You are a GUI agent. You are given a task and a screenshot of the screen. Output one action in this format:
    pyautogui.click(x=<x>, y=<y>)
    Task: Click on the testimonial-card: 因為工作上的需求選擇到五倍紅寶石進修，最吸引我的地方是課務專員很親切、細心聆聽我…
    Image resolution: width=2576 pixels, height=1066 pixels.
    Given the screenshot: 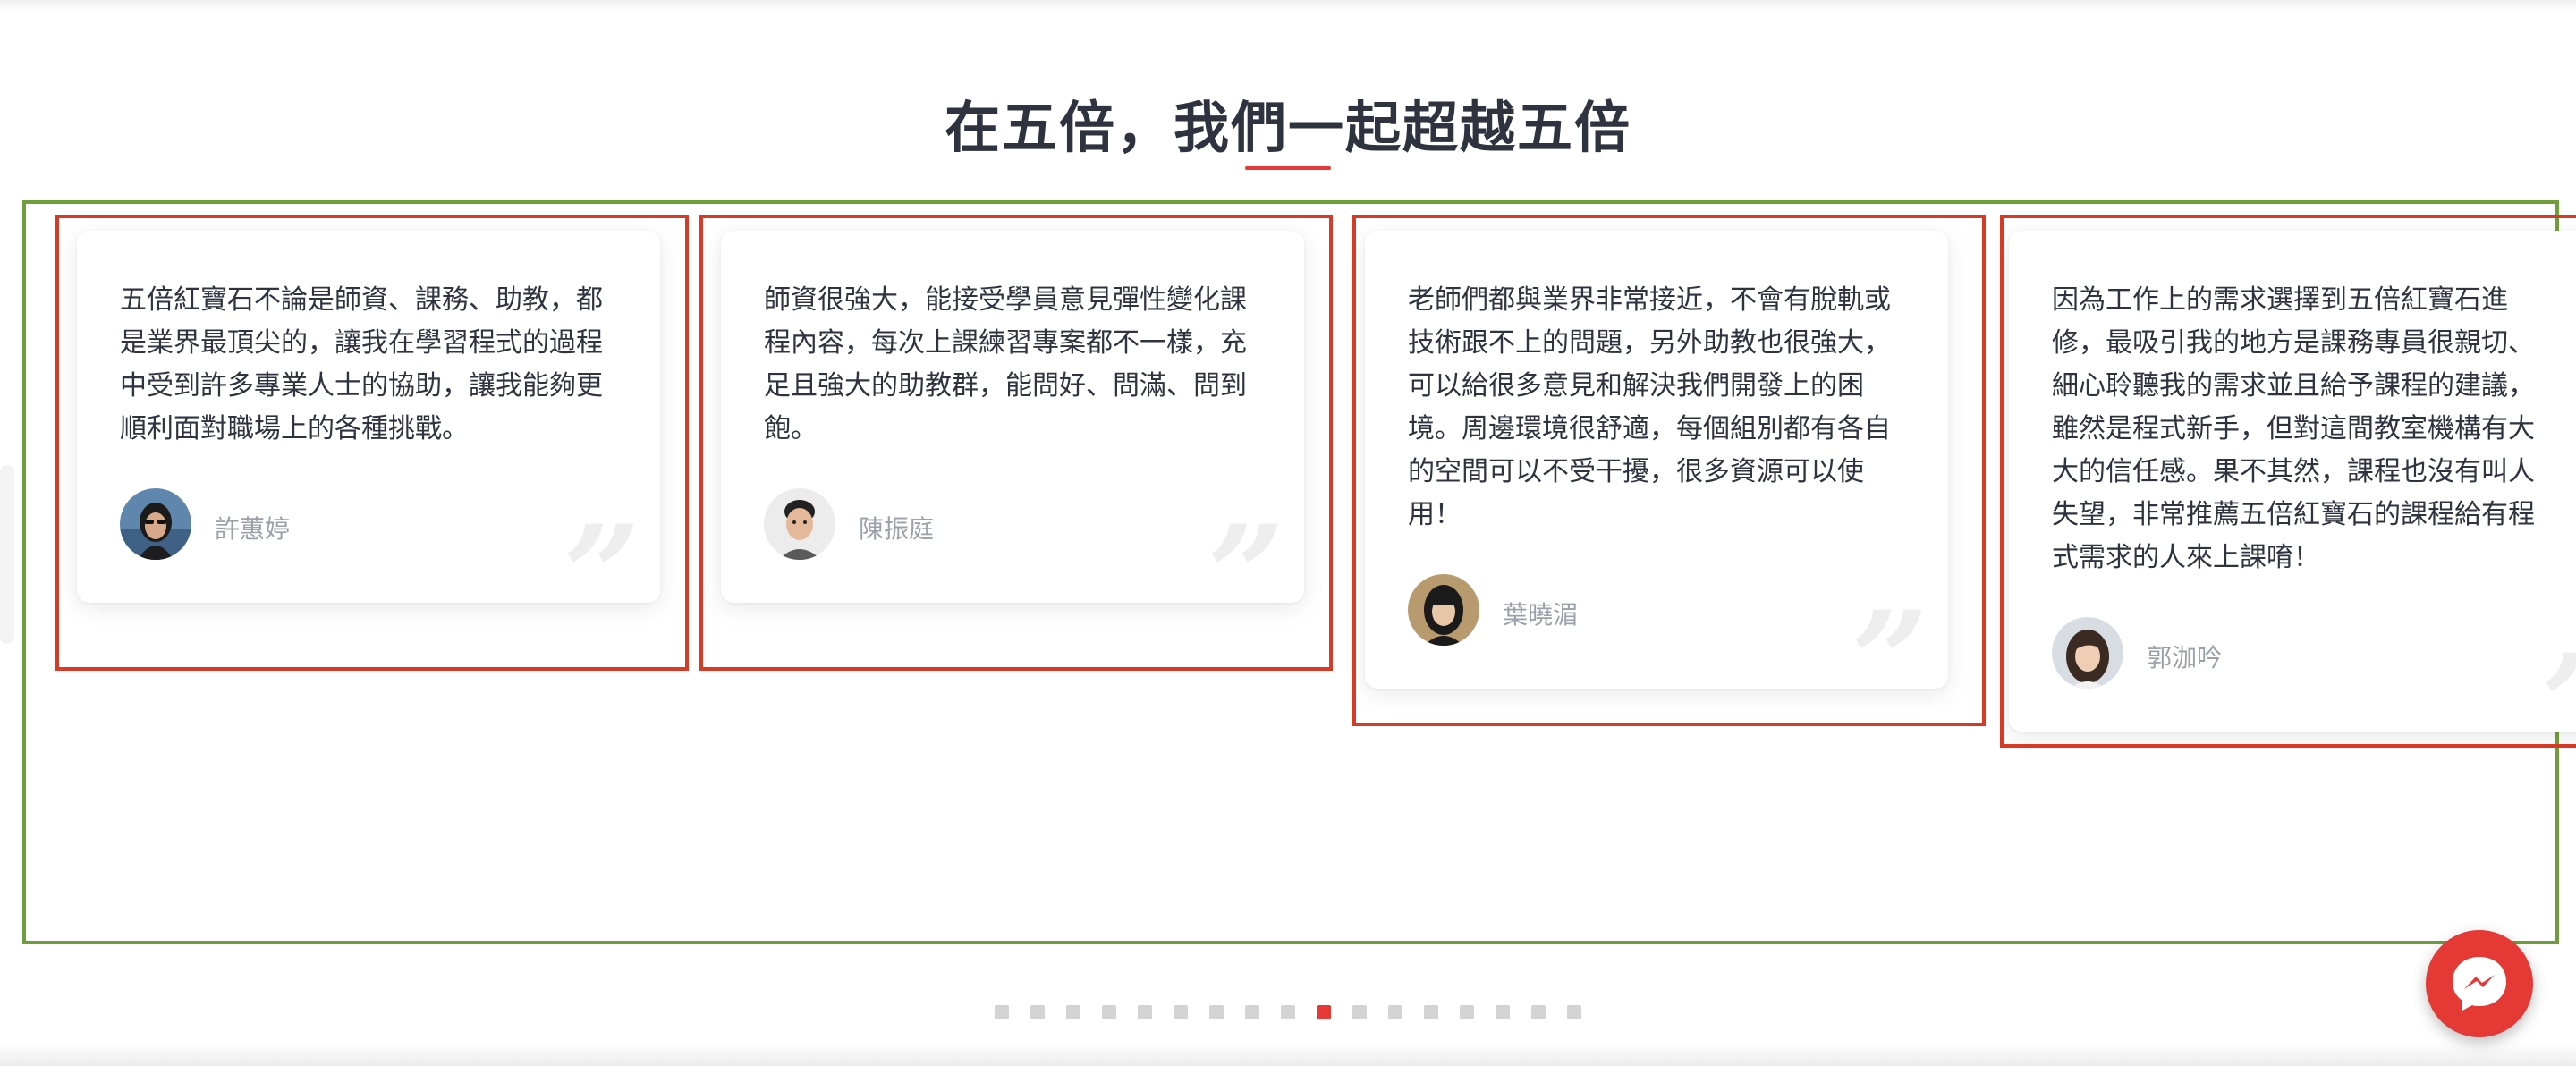 What is the action you would take?
    pyautogui.click(x=2292, y=501)
    